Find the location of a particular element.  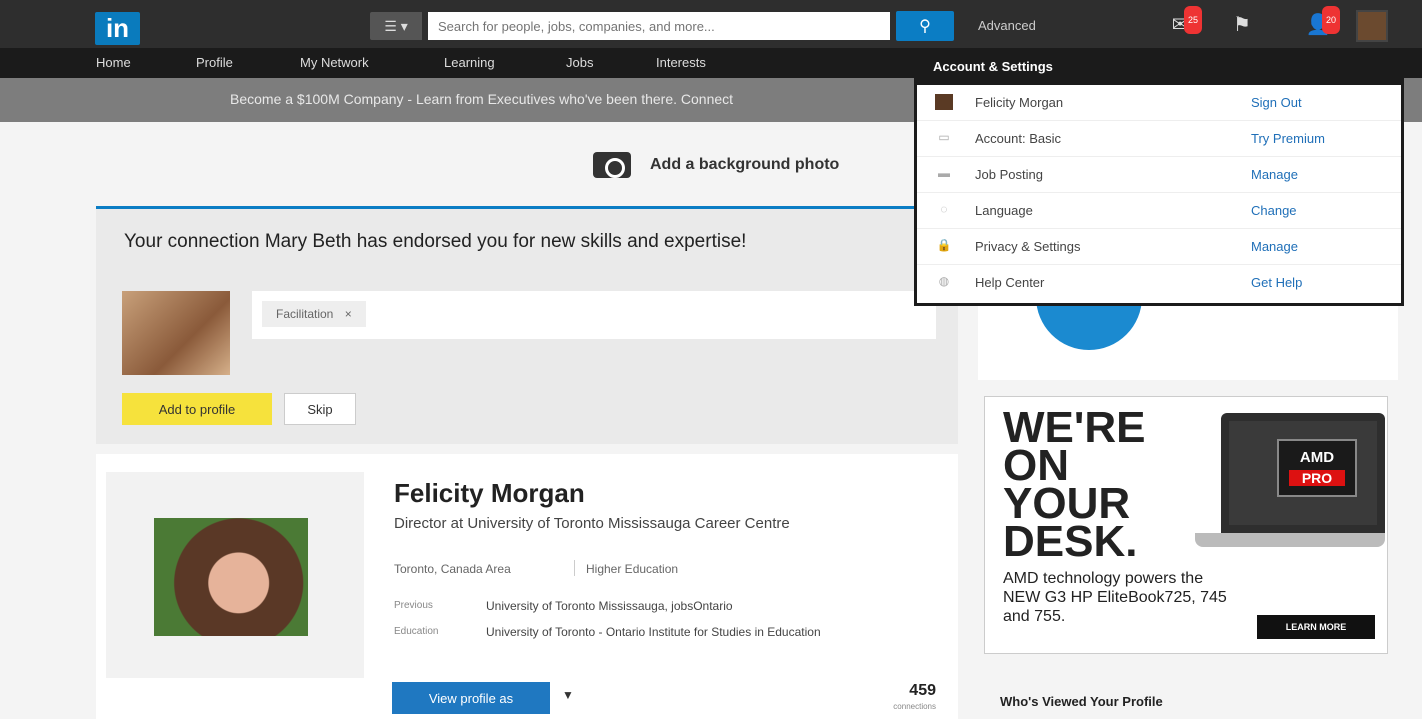

account-avatar is located at coordinates (1372, 26).